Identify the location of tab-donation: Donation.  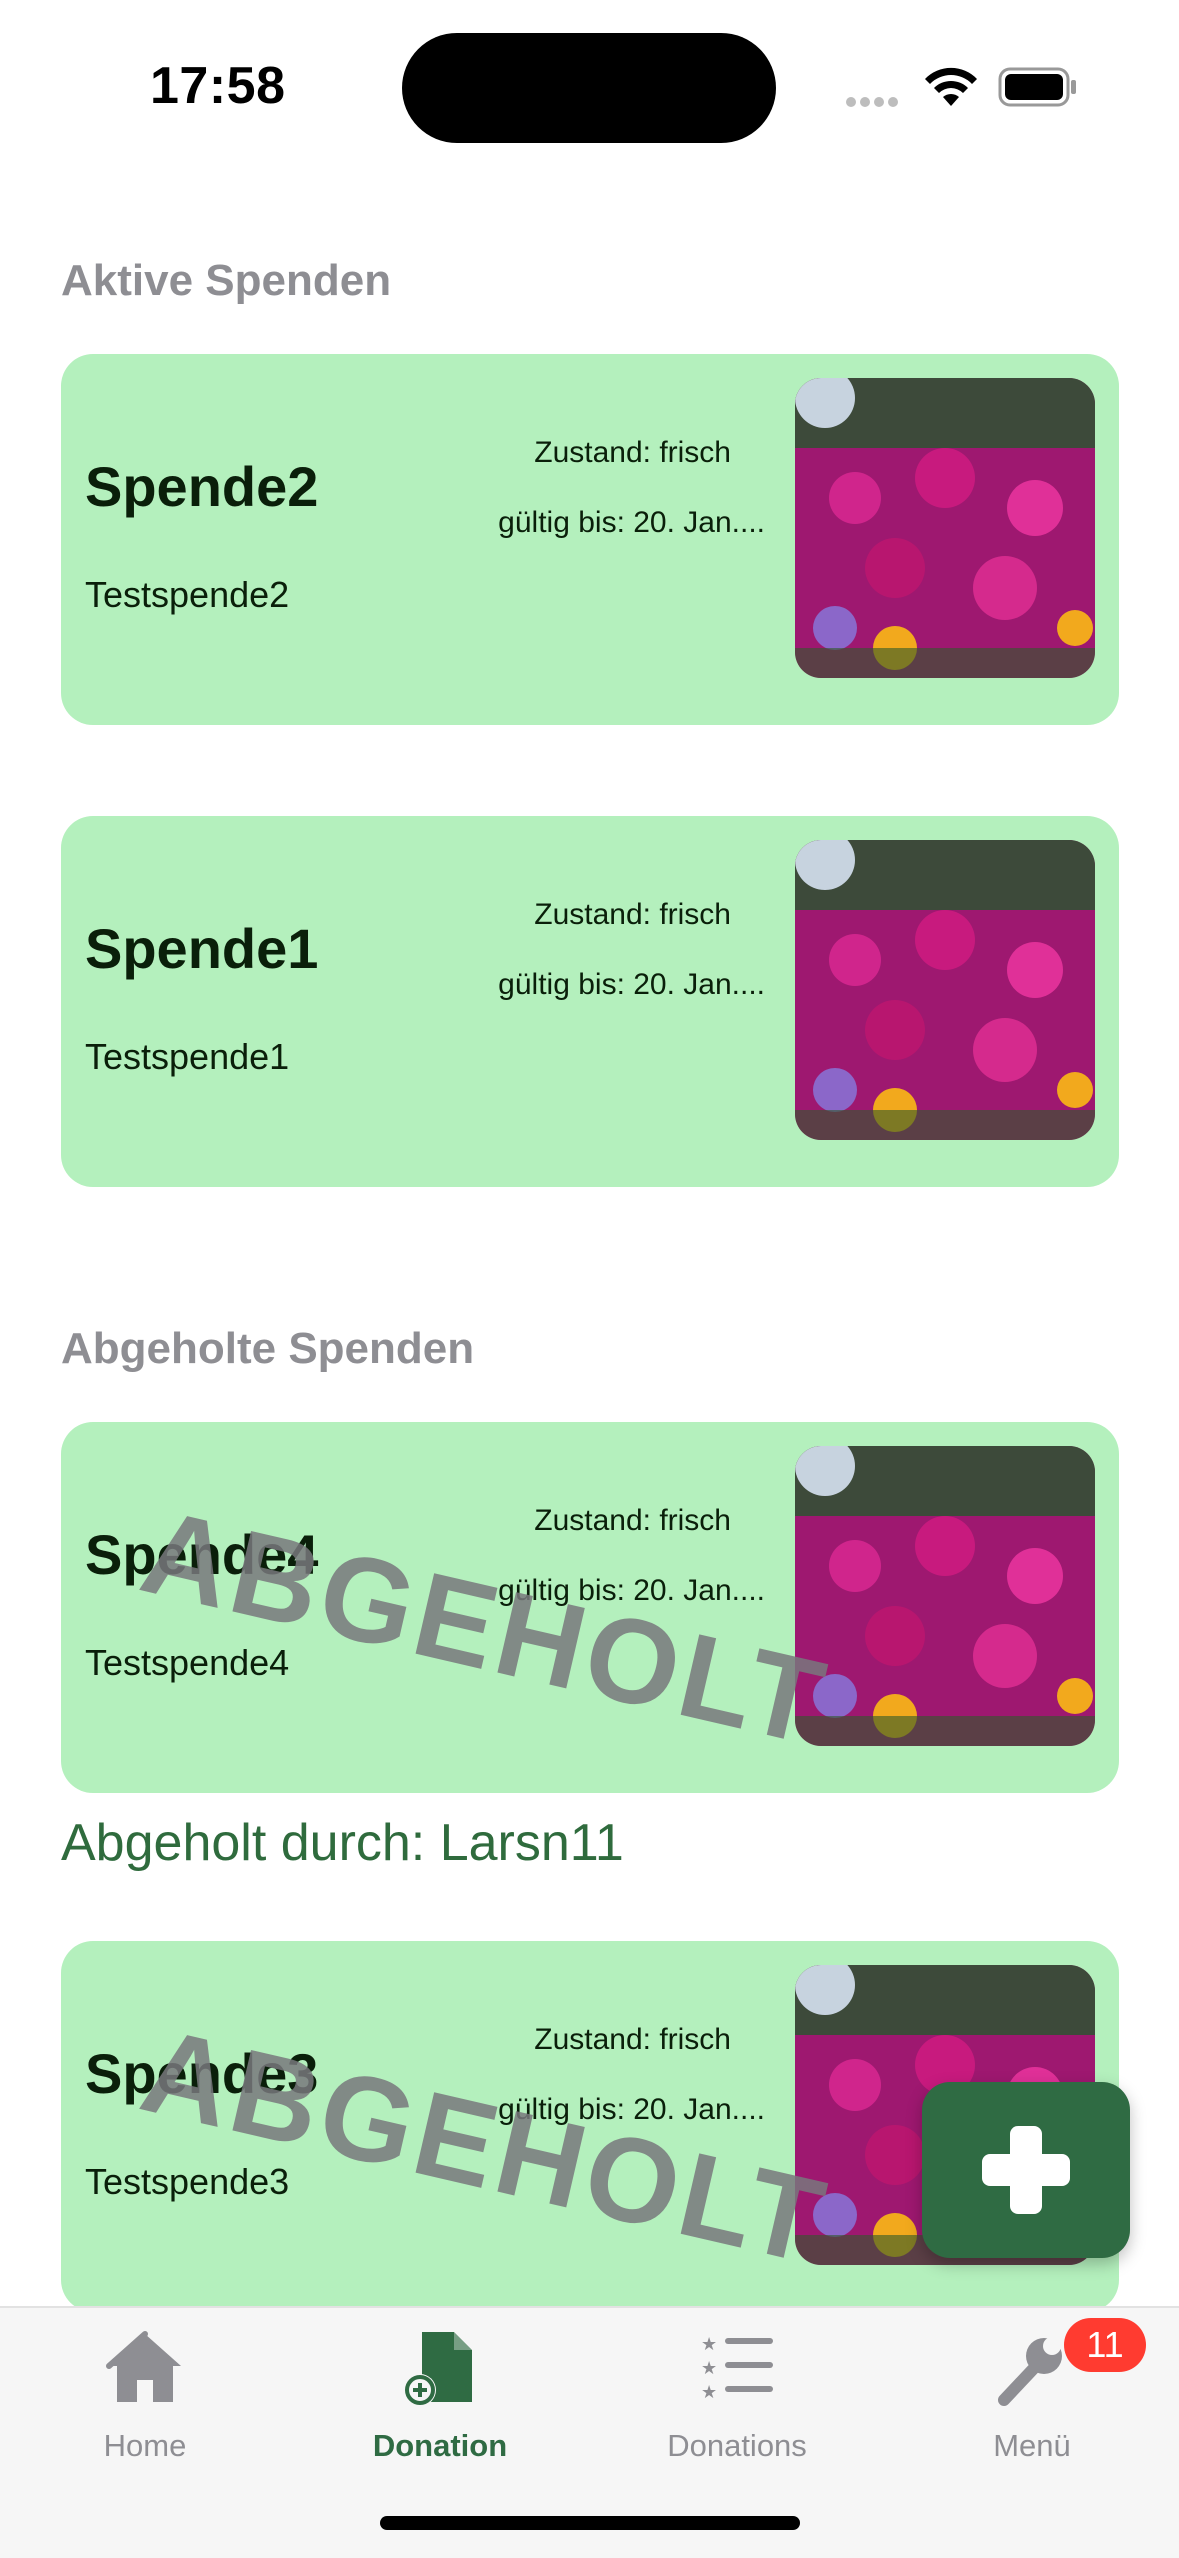
(440, 2398).